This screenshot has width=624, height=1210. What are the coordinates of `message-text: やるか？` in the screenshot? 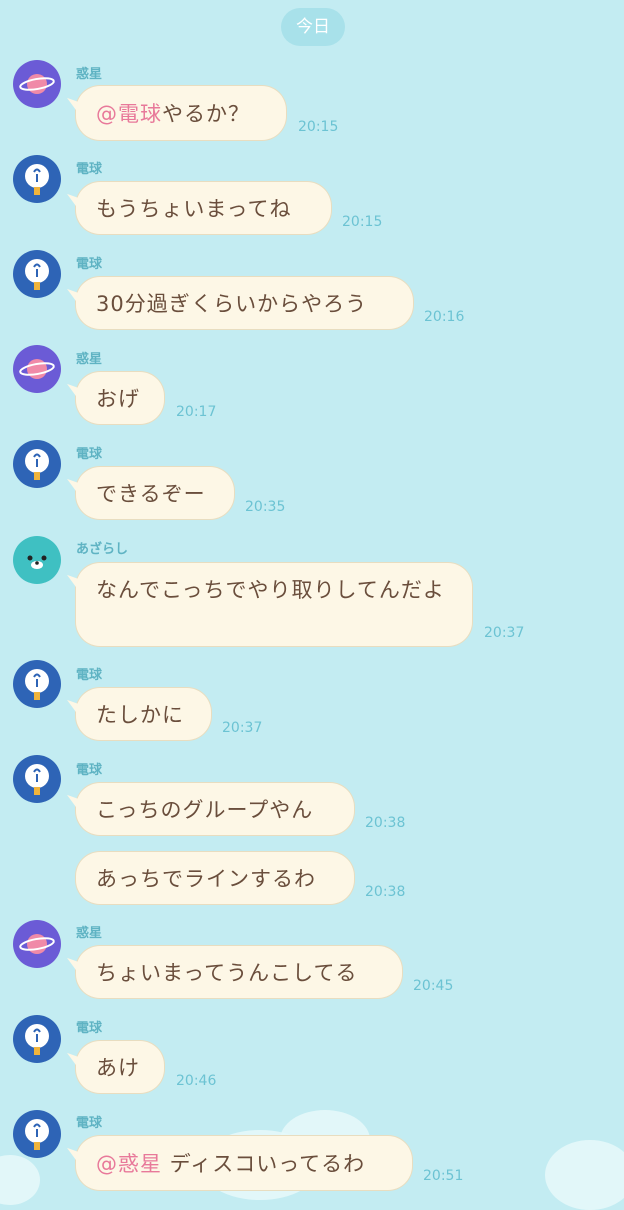 It's located at (206, 114).